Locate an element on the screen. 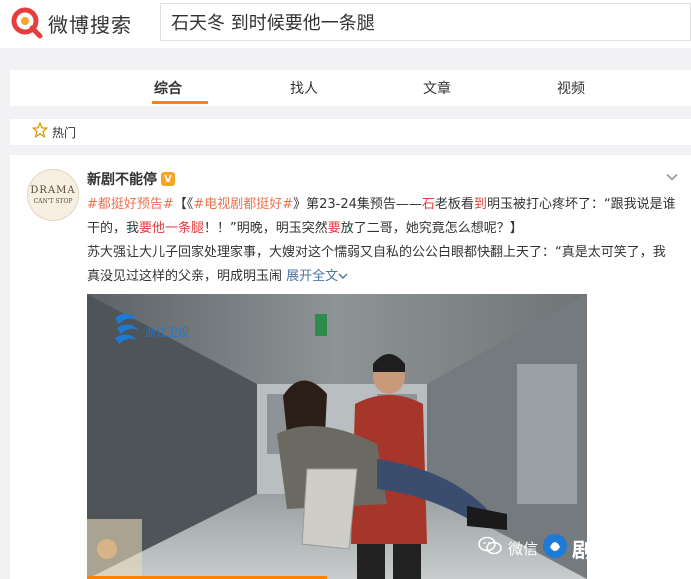 Image resolution: width=691 pixels, height=579 pixels. author-name: 新剧不能停 V is located at coordinates (131, 179).